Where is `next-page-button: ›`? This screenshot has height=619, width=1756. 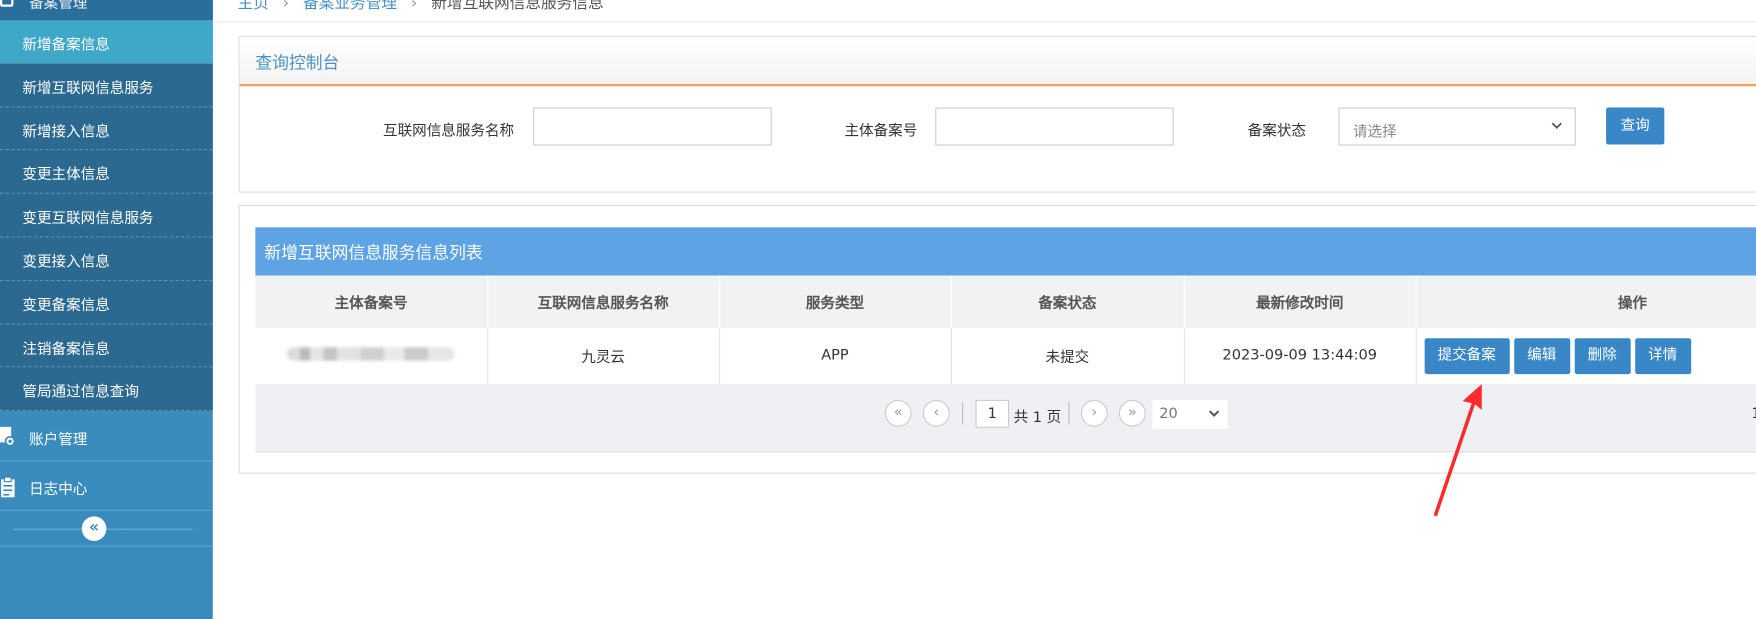
next-page-button: › is located at coordinates (1094, 413).